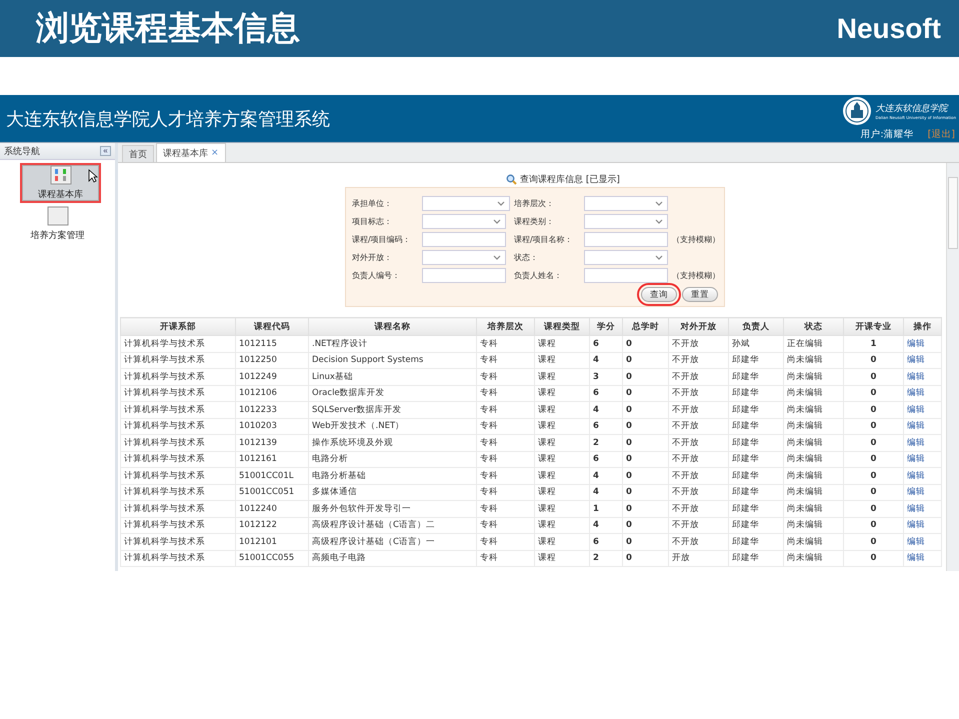  I want to click on field-label: 负责人编号：, so click(376, 275).